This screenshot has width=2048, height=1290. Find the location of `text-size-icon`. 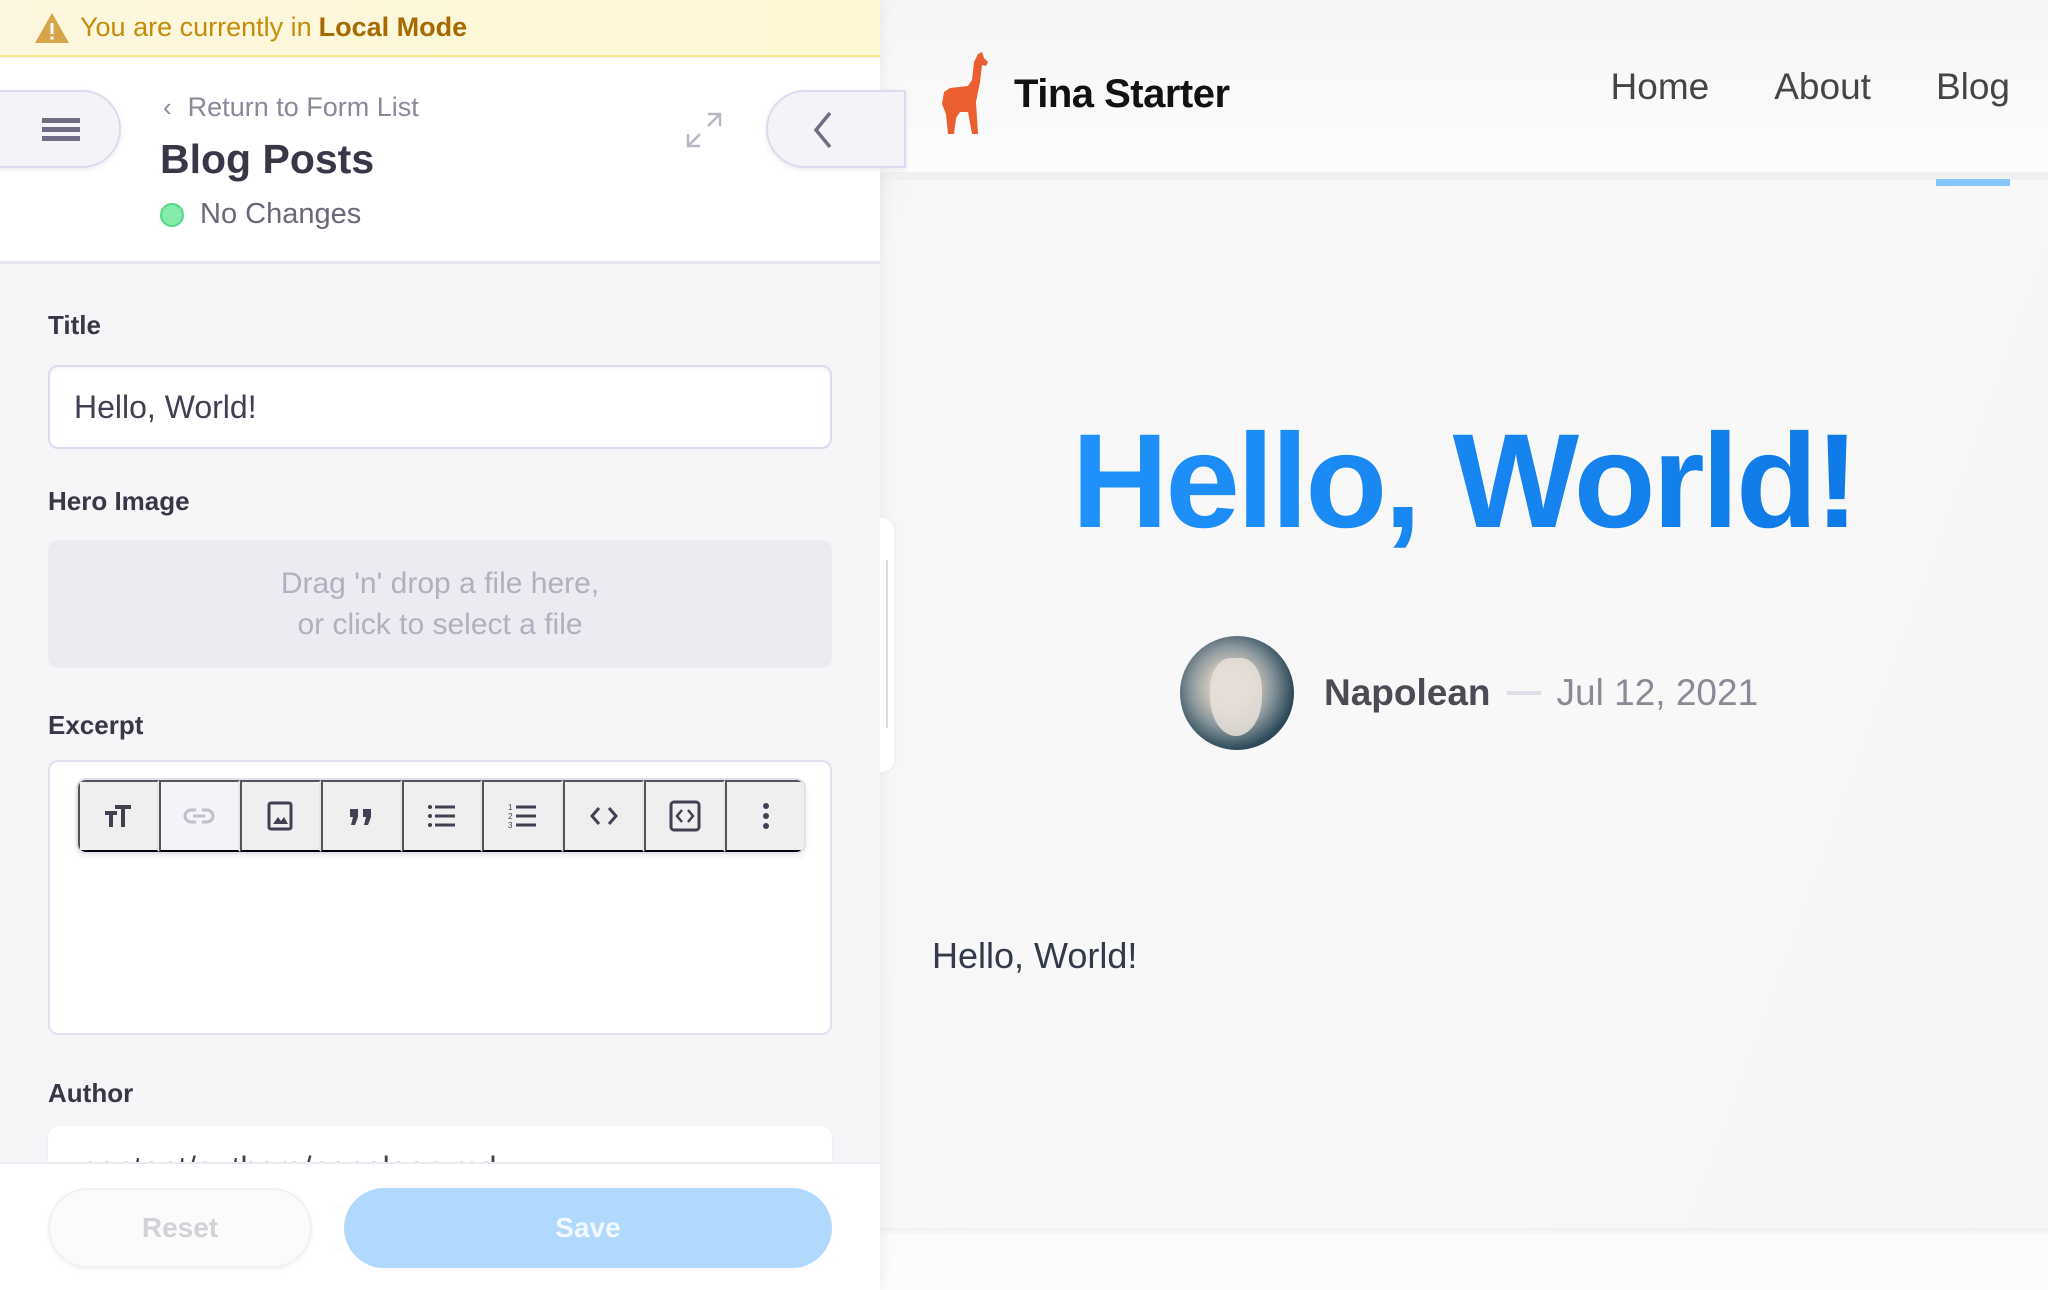

text-size-icon is located at coordinates (118, 816).